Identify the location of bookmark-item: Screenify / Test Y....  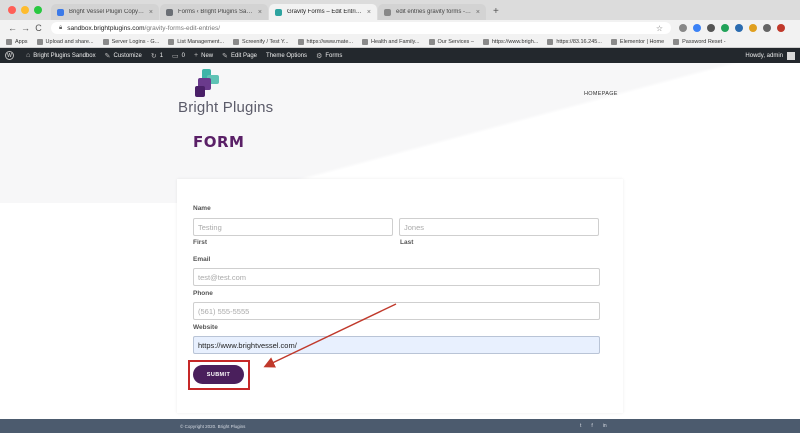
(261, 41).